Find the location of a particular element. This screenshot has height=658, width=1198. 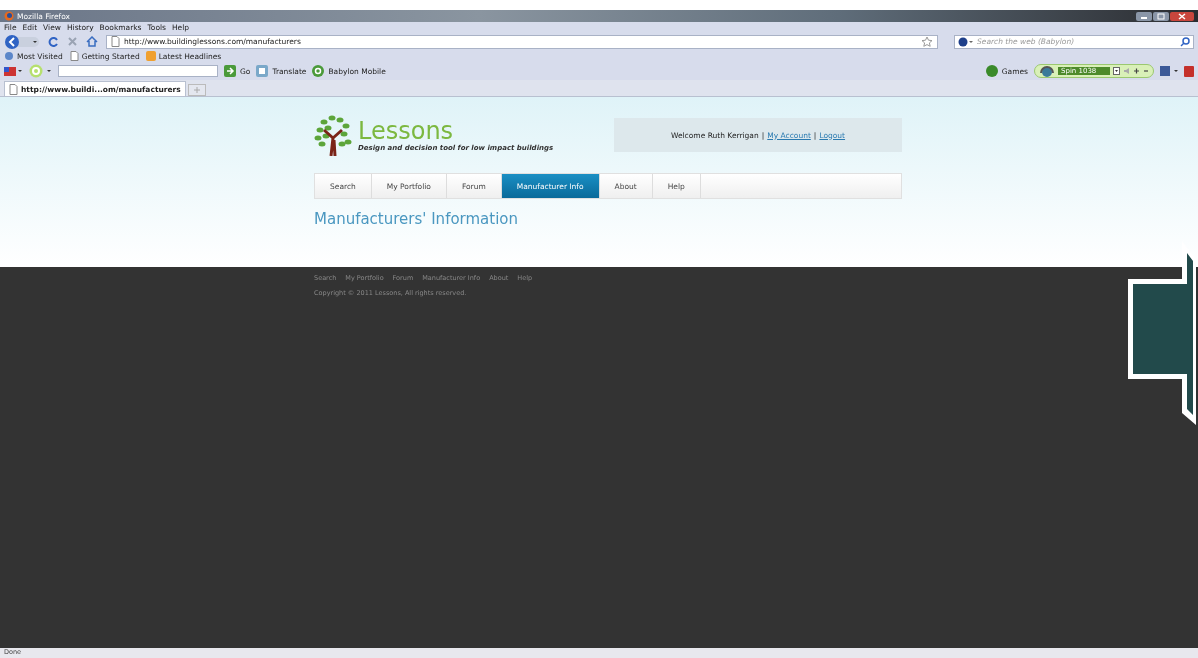

close-icon is located at coordinates (1182, 16).